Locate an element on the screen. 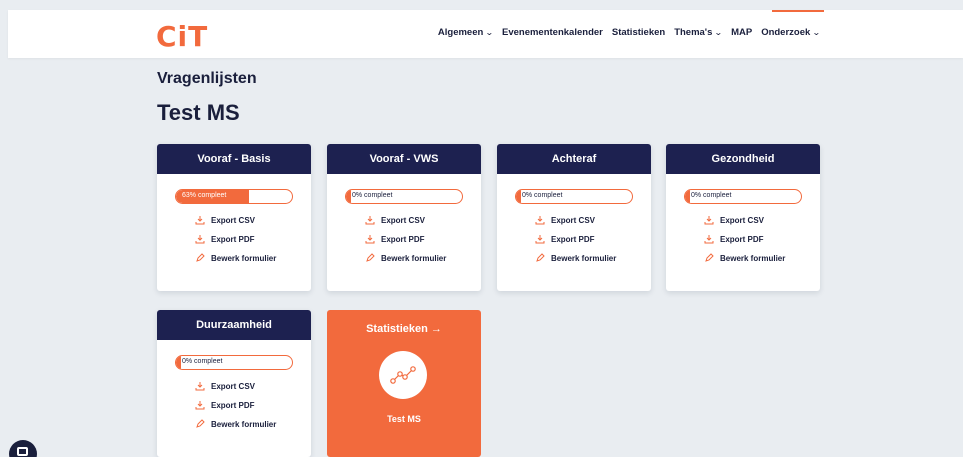  statistics-survey-name: Test MS is located at coordinates (404, 419).